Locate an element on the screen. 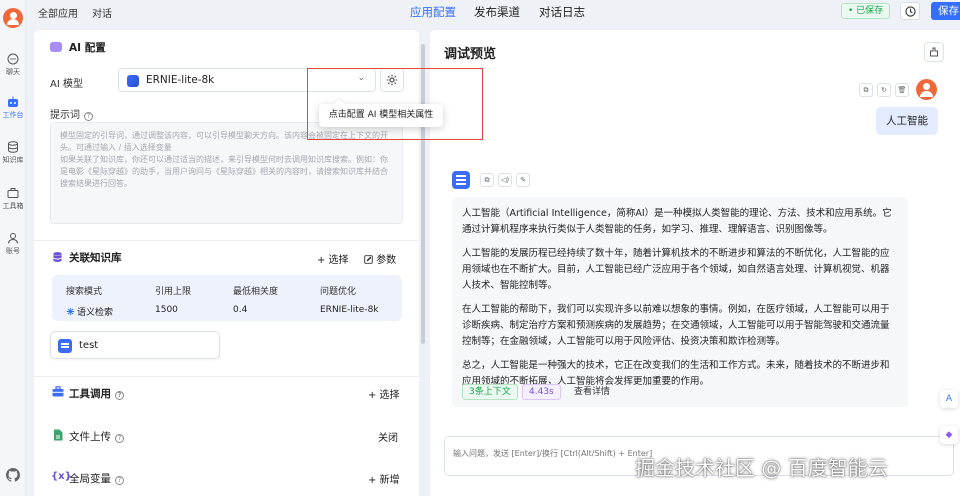 The image size is (960, 496). save-button-label: 保存 is located at coordinates (948, 11).